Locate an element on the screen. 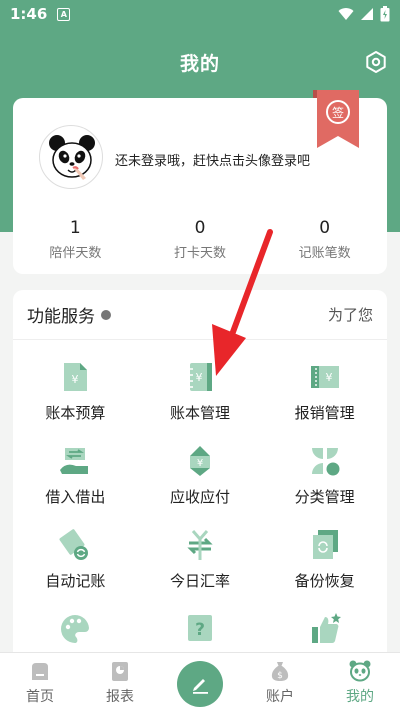 This screenshot has width=400, height=710. services-title: 功能服务 is located at coordinates (61, 317).